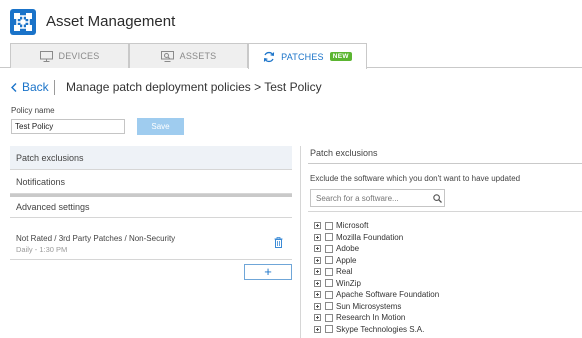  What do you see at coordinates (344, 272) in the screenshot?
I see `vendor-label: Real` at bounding box center [344, 272].